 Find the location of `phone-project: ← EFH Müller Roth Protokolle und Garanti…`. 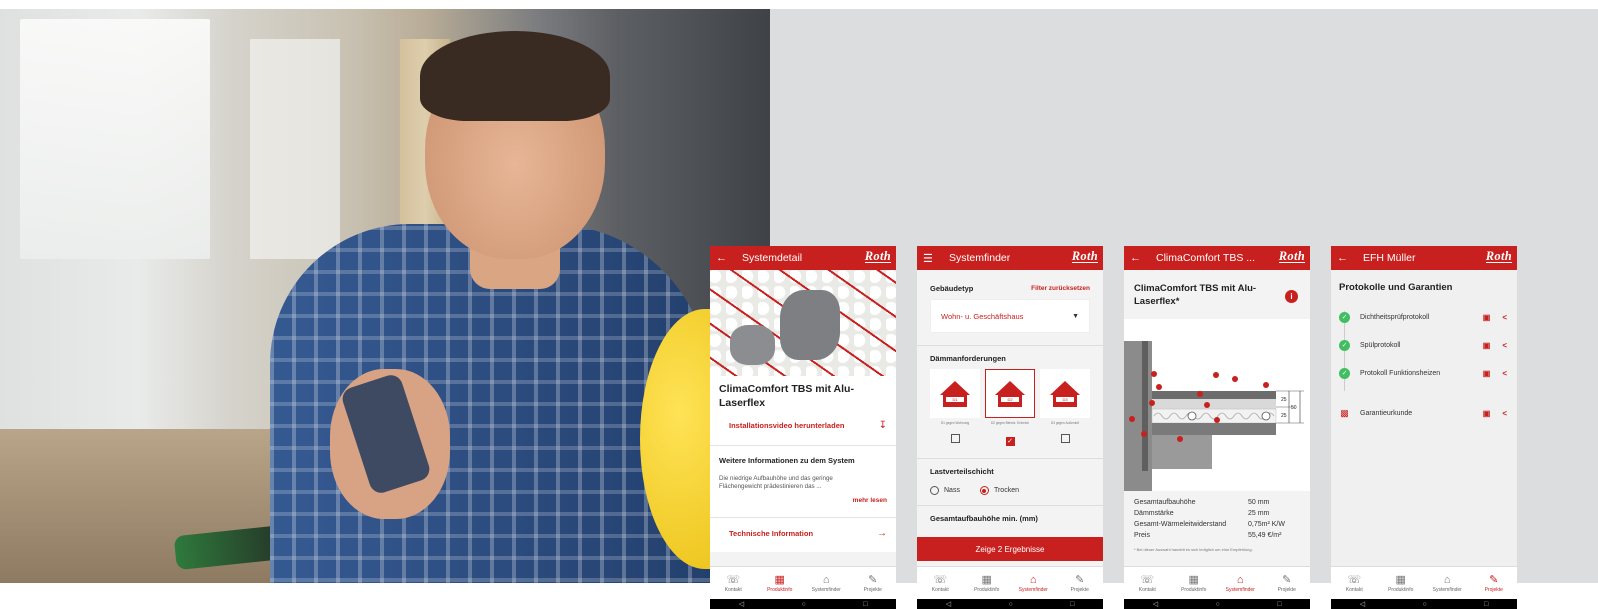

phone-project: ← EFH Müller Roth Protokolle und Garanti… is located at coordinates (1424, 427).